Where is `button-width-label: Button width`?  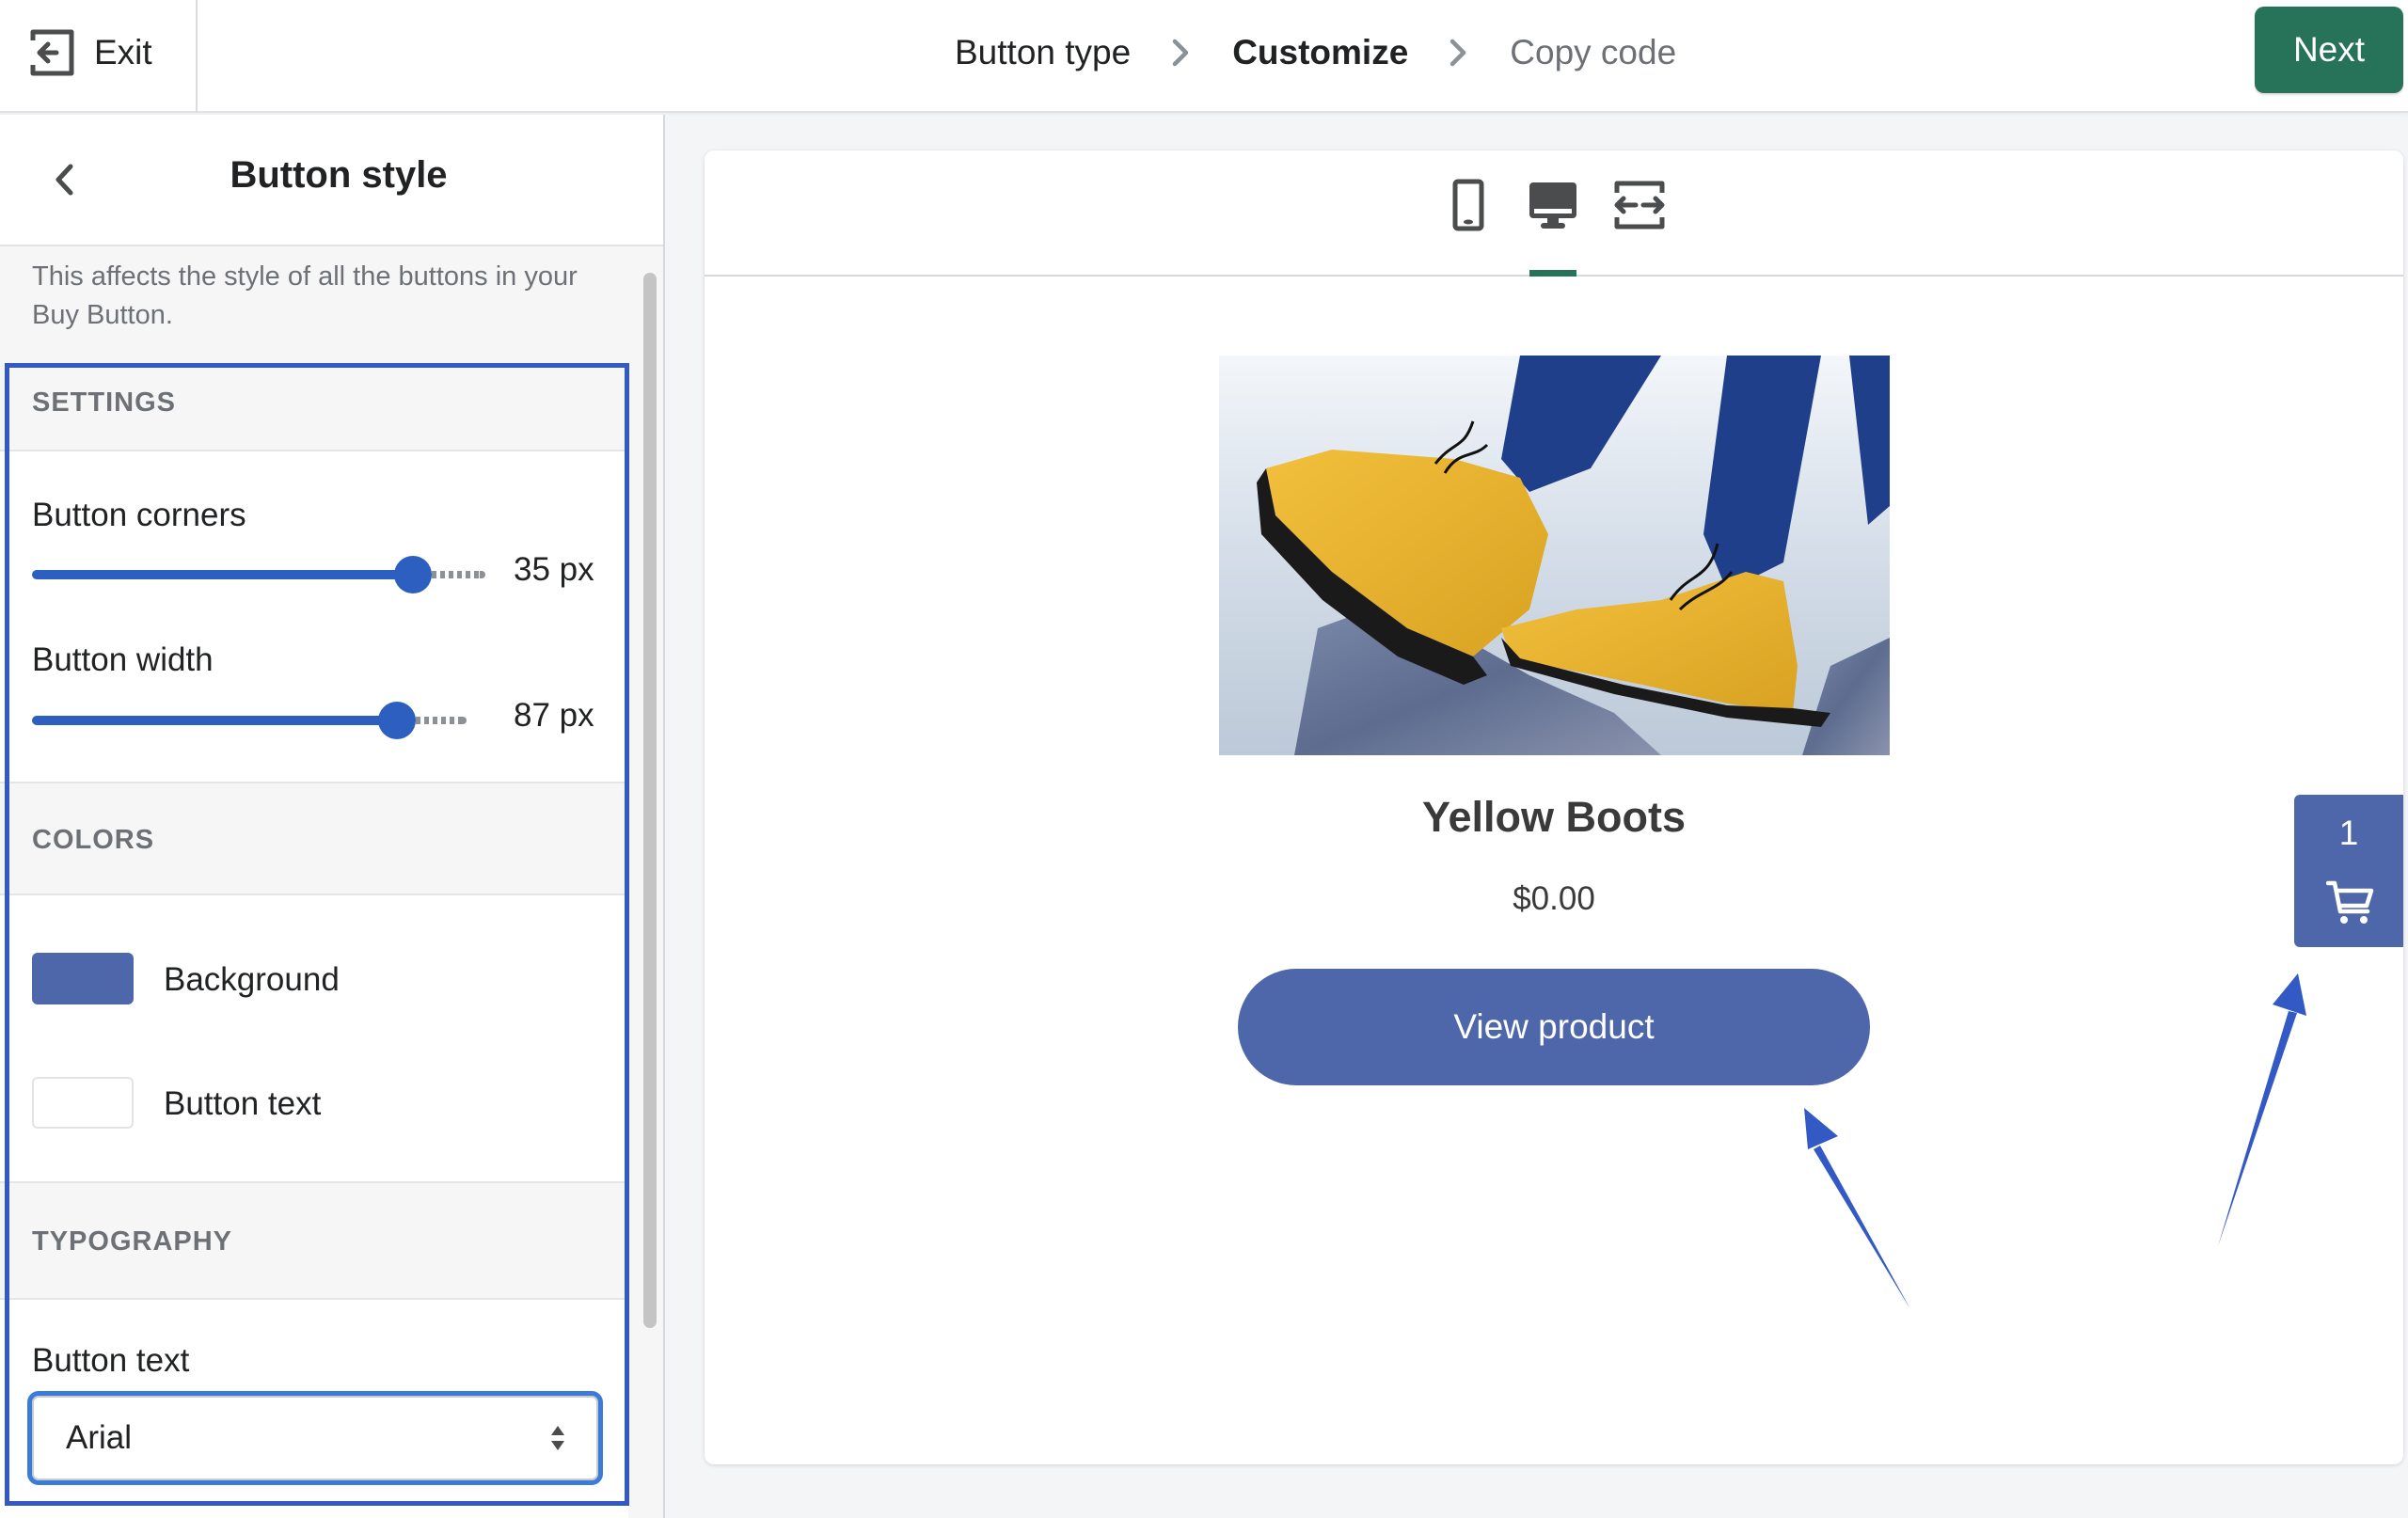 button-width-label: Button width is located at coordinates (123, 660).